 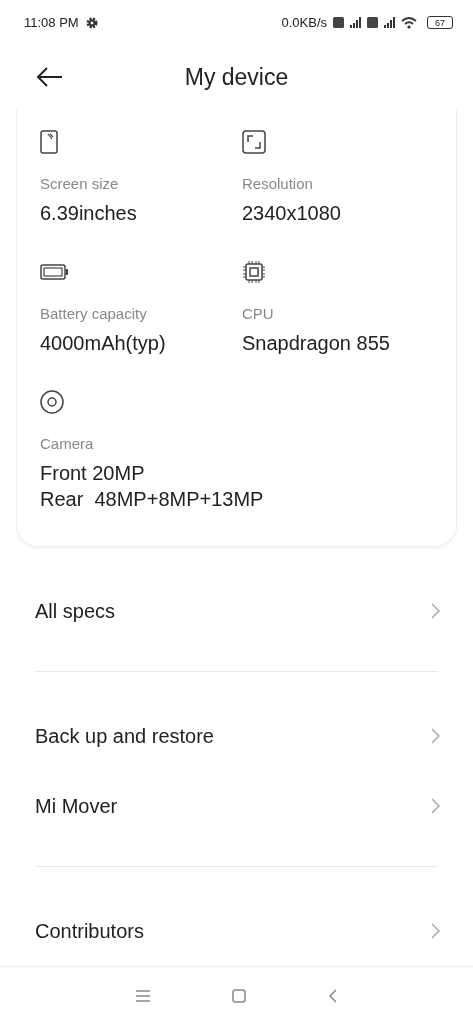 What do you see at coordinates (79, 183) in the screenshot?
I see `spec-label: Screen size` at bounding box center [79, 183].